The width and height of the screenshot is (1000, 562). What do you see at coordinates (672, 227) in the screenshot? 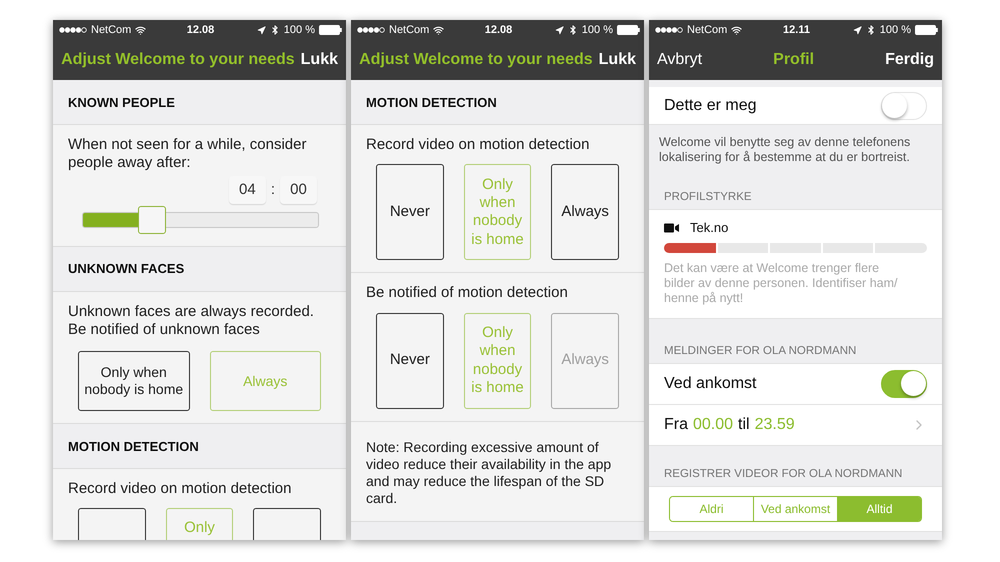
I see `video-camera-icon` at bounding box center [672, 227].